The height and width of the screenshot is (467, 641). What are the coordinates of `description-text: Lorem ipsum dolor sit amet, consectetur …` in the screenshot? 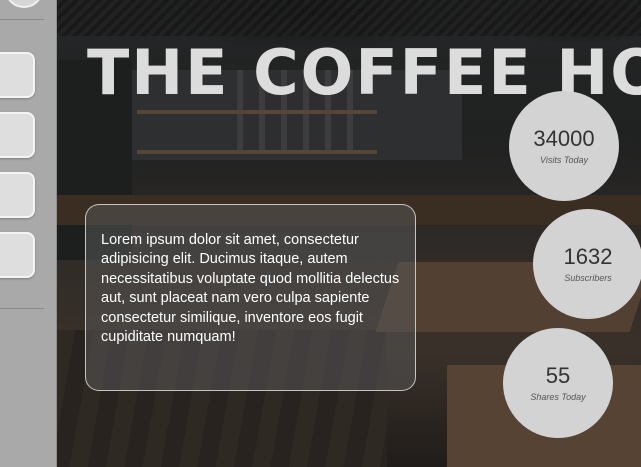 It's located at (250, 289).